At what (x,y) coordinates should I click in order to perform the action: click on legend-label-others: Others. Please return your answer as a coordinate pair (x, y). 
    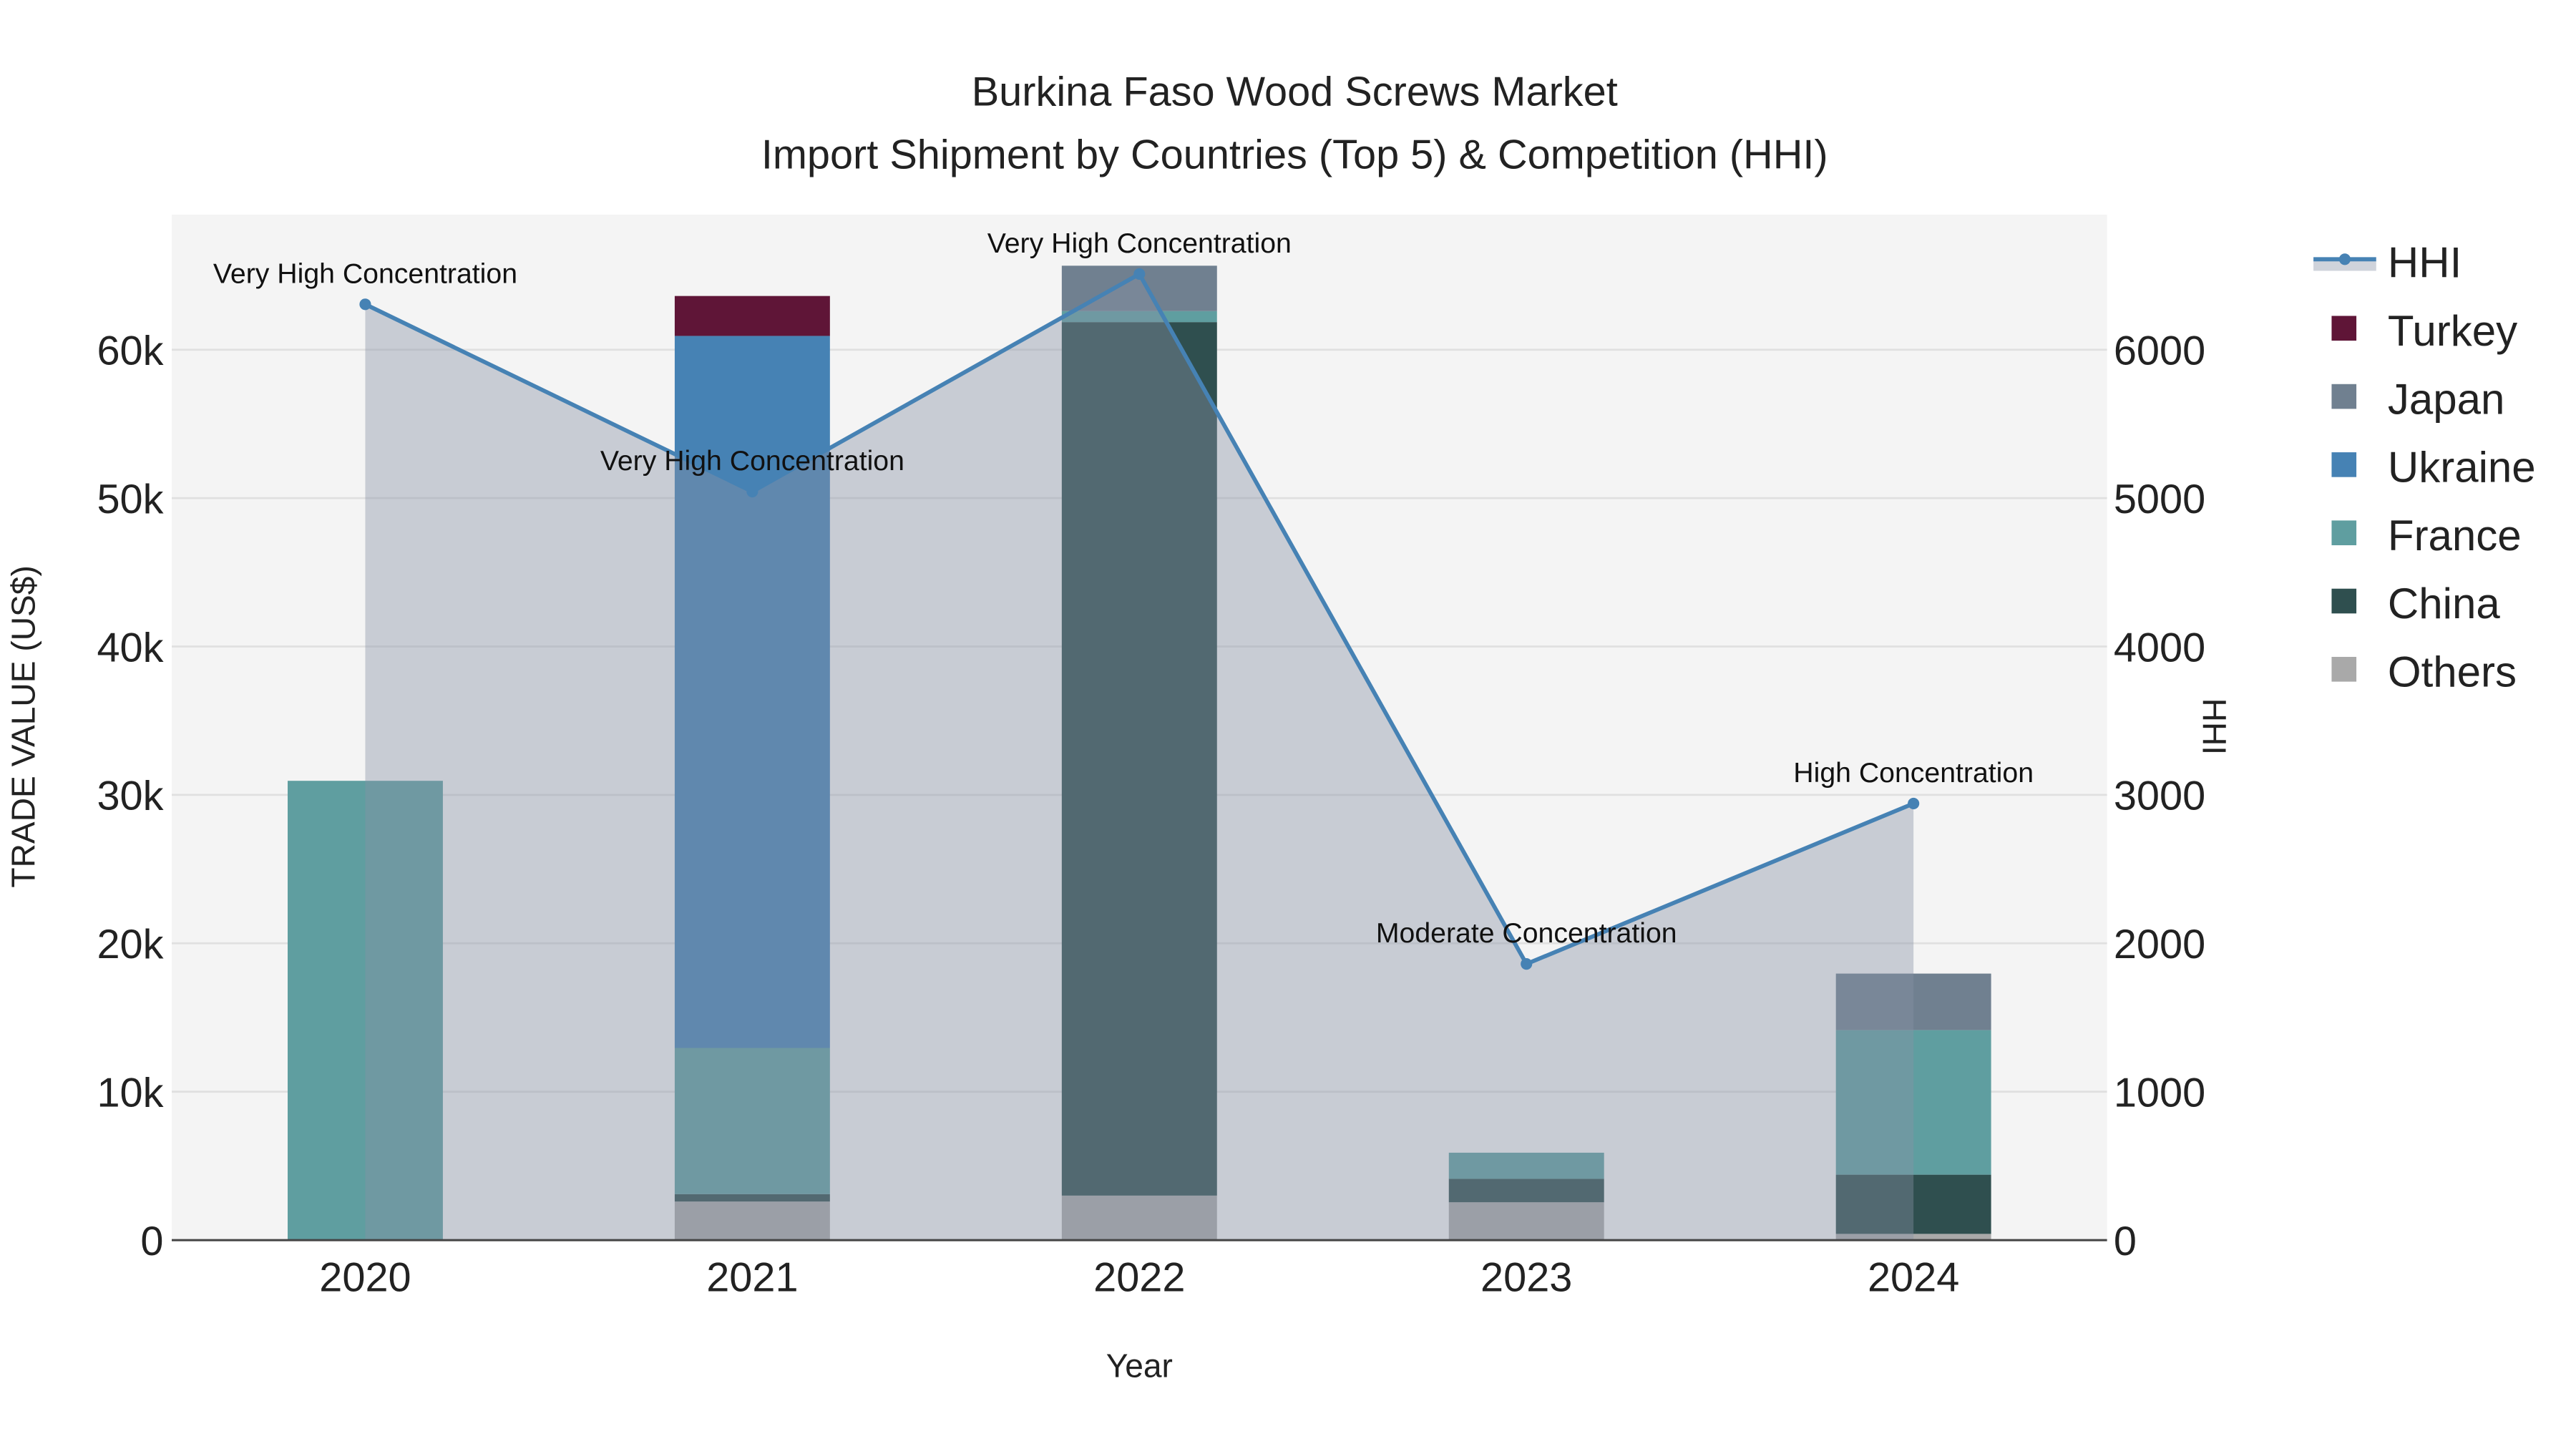
    Looking at the image, I should click on (2452, 672).